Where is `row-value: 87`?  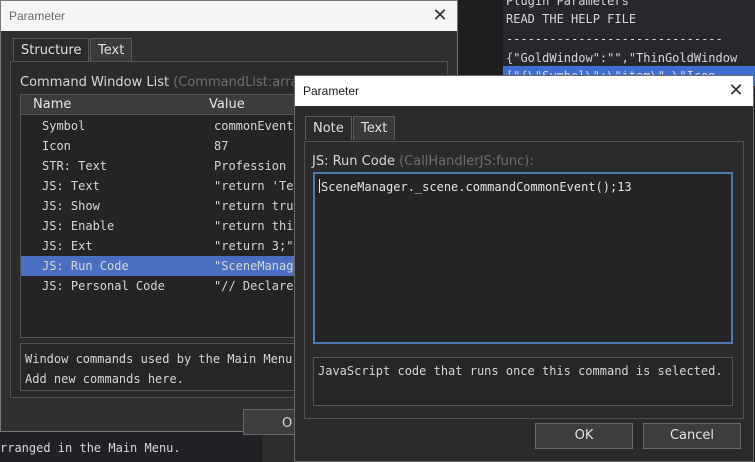 row-value: 87 is located at coordinates (221, 146).